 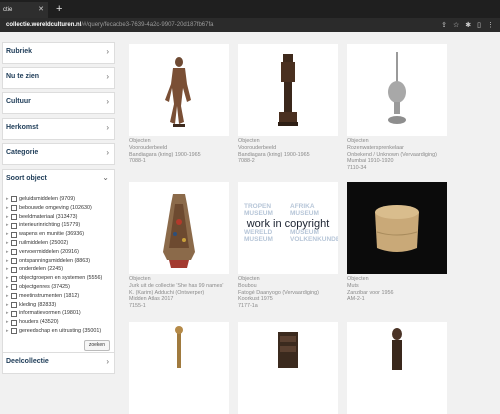 What do you see at coordinates (58, 363) in the screenshot?
I see `facet-deelcollectie: Deelcollectie ›` at bounding box center [58, 363].